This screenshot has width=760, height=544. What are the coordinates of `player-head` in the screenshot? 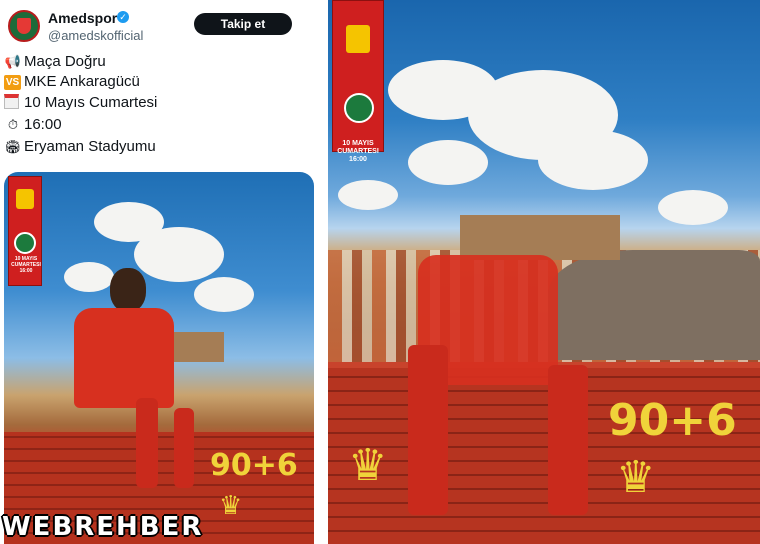 It's located at (128, 290).